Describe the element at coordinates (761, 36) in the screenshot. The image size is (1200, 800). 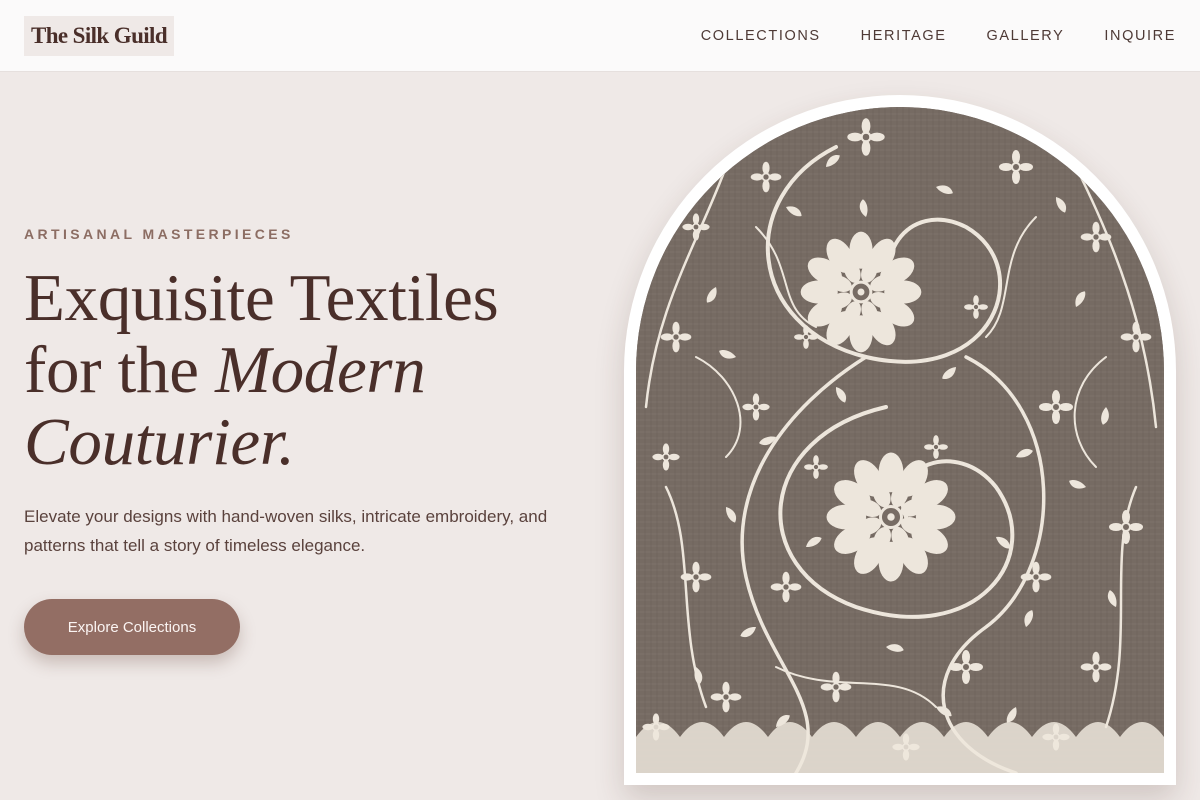
I see `nav-link-collections: COLLECTIONS` at that location.